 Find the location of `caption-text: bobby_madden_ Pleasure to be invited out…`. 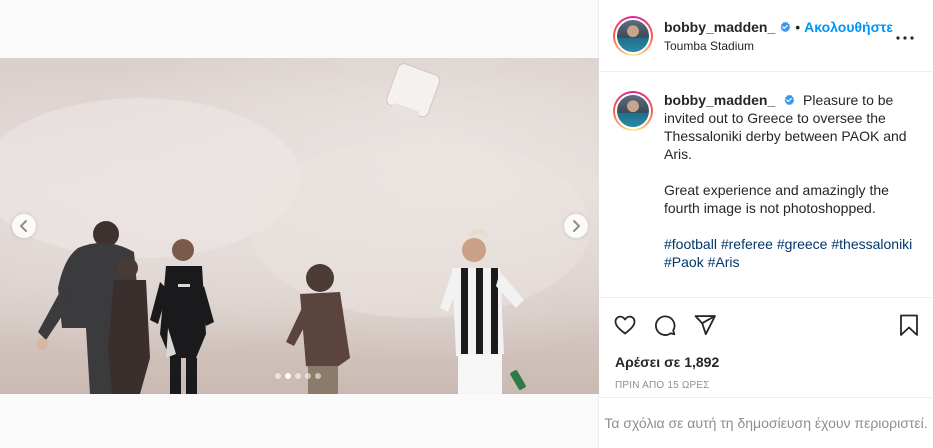

caption-text: bobby_madden_ Pleasure to be invited out… is located at coordinates (790, 194).